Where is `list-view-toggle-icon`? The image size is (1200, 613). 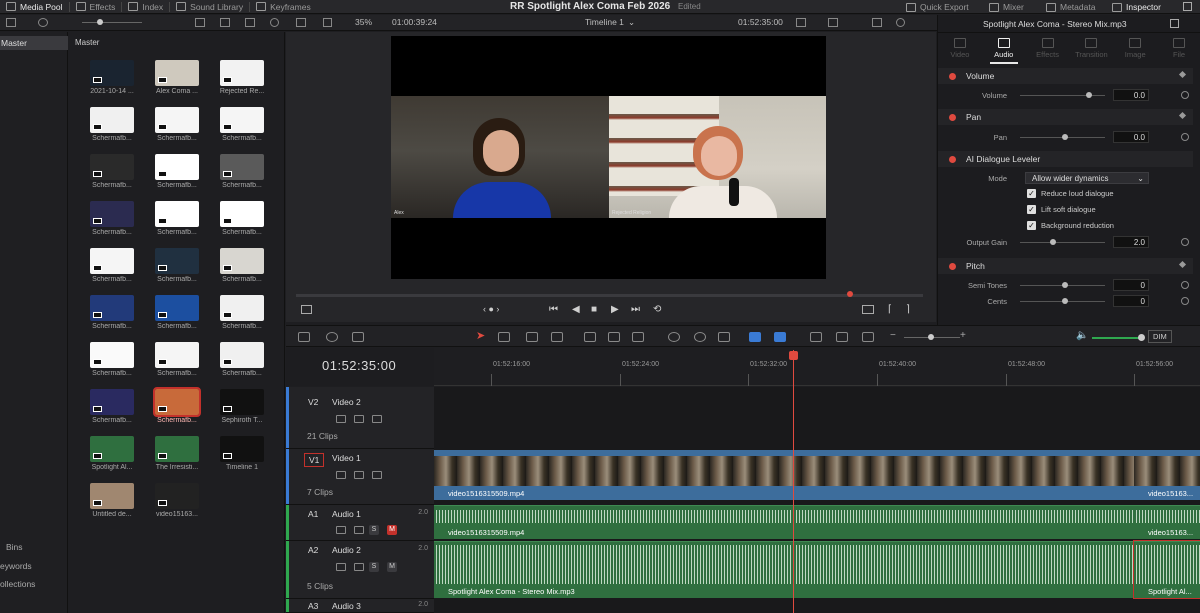 list-view-toggle-icon is located at coordinates (225, 22).